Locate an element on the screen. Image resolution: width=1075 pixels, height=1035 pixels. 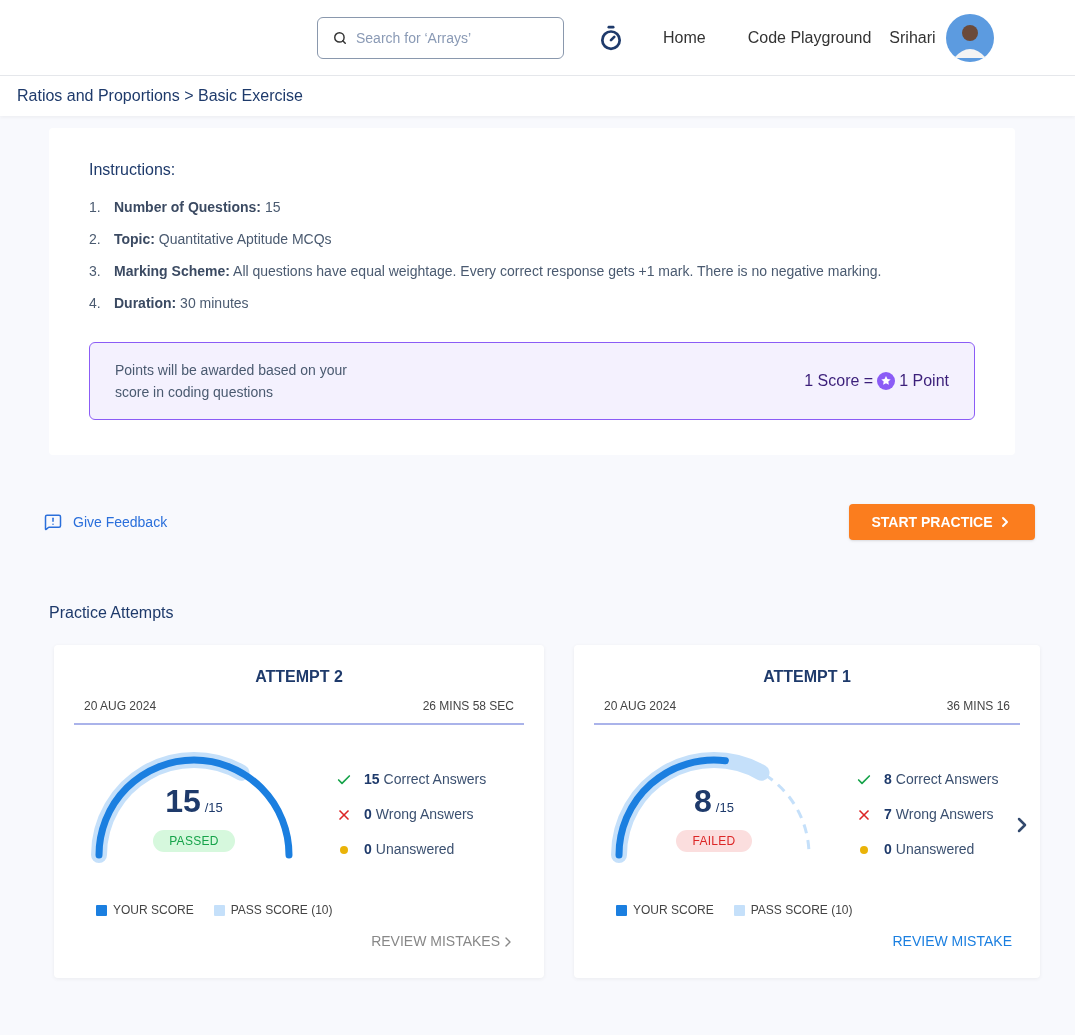
breadcrumb: Ratios and Proportions > Basic Exercise is located at coordinates (160, 96).